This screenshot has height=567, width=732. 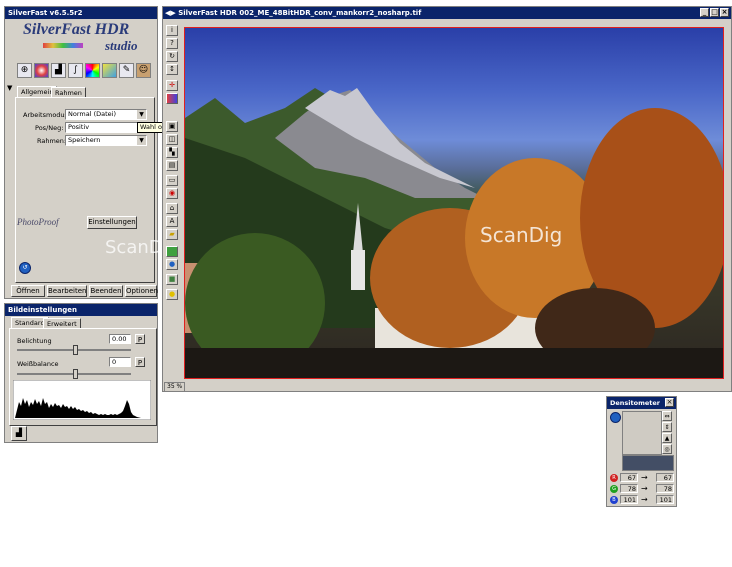 What do you see at coordinates (172, 98) in the screenshot?
I see `grid-icon` at bounding box center [172, 98].